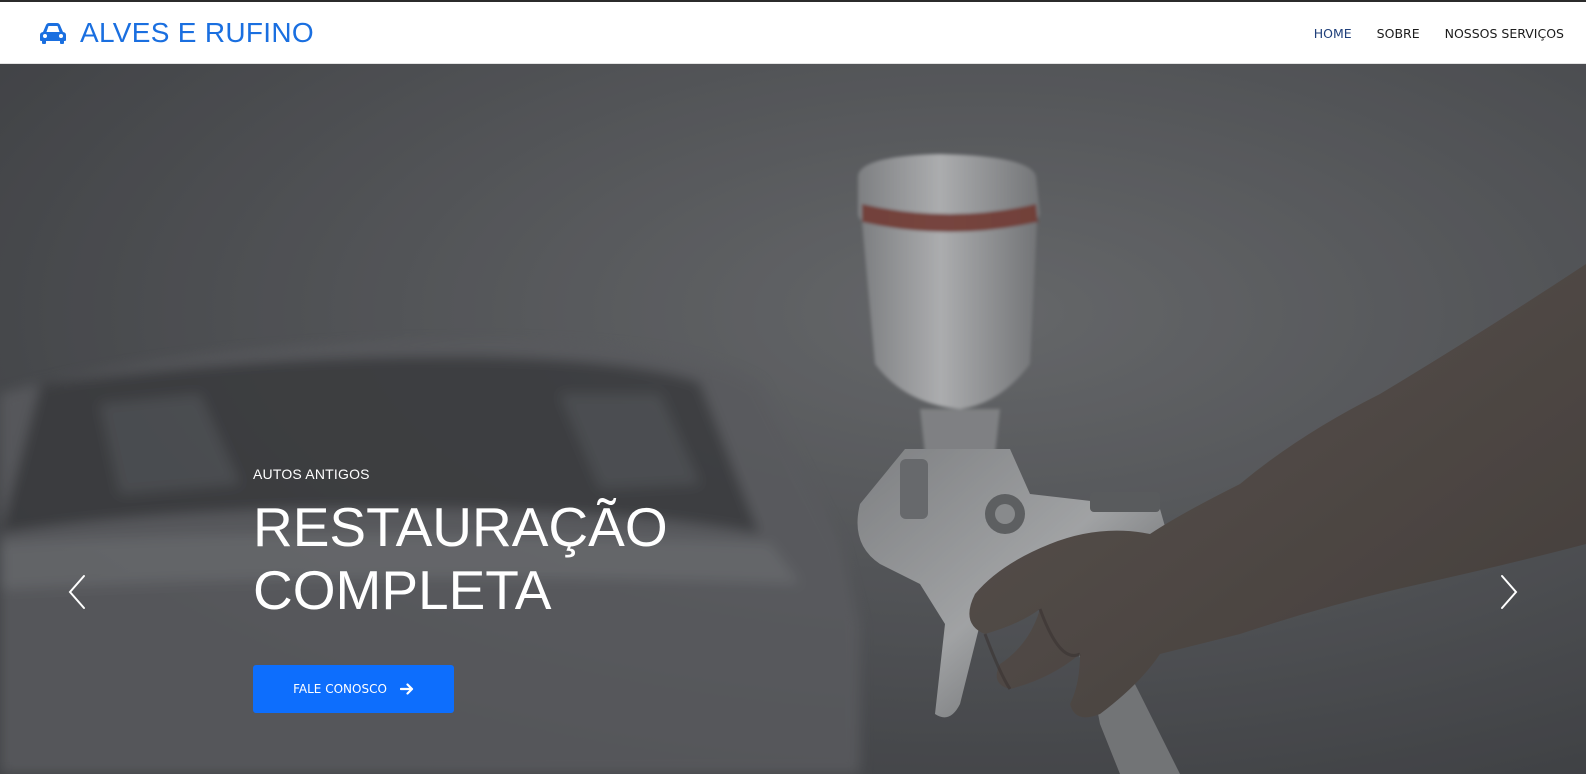  I want to click on hero-title: RESTAURAÇÃO COMPLETA, so click(603, 559).